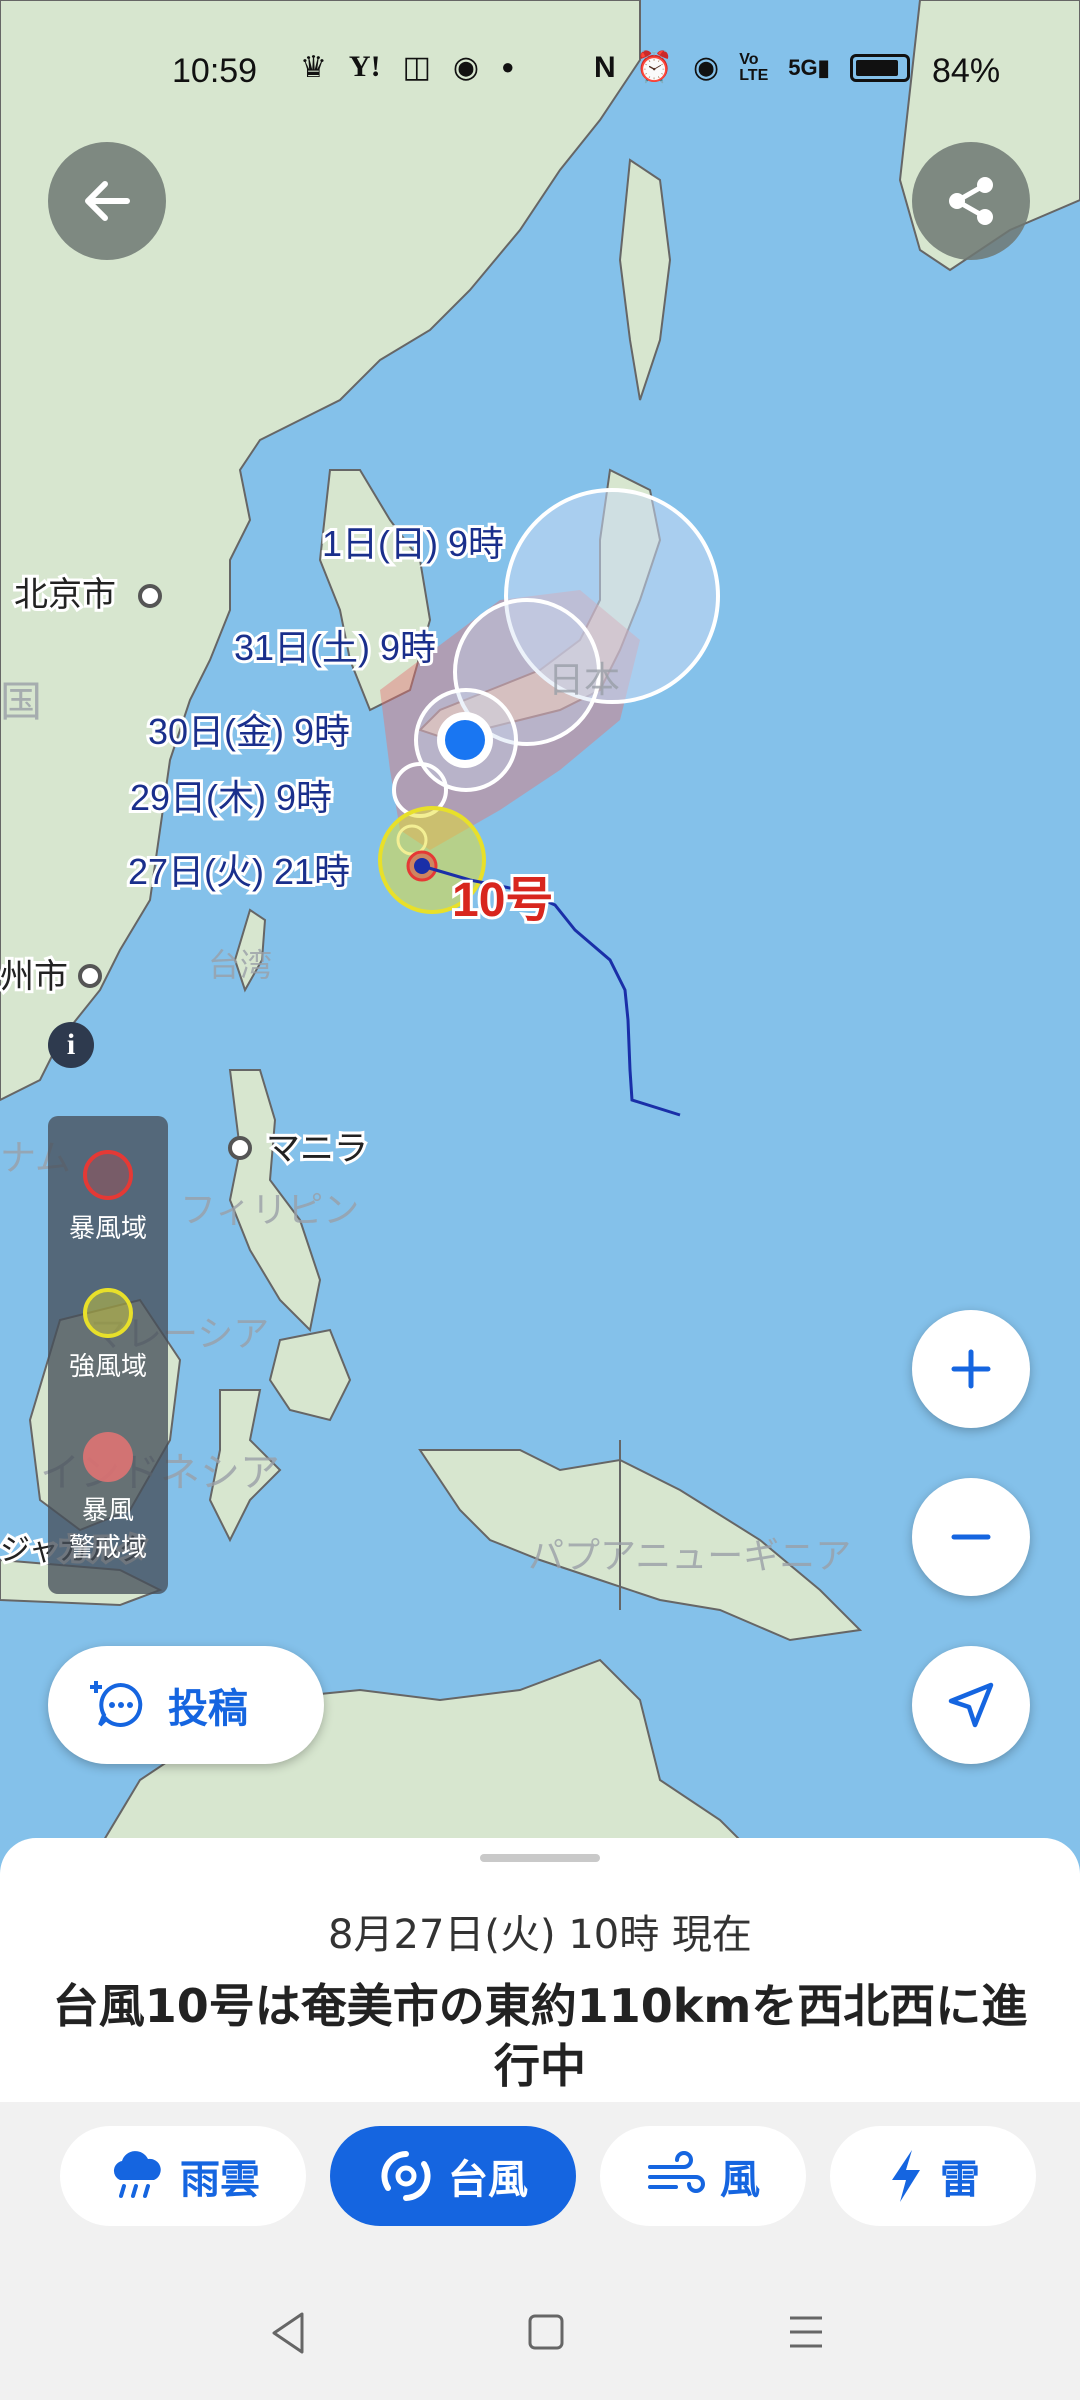 The height and width of the screenshot is (2400, 1080). I want to click on share-icon, so click(971, 201).